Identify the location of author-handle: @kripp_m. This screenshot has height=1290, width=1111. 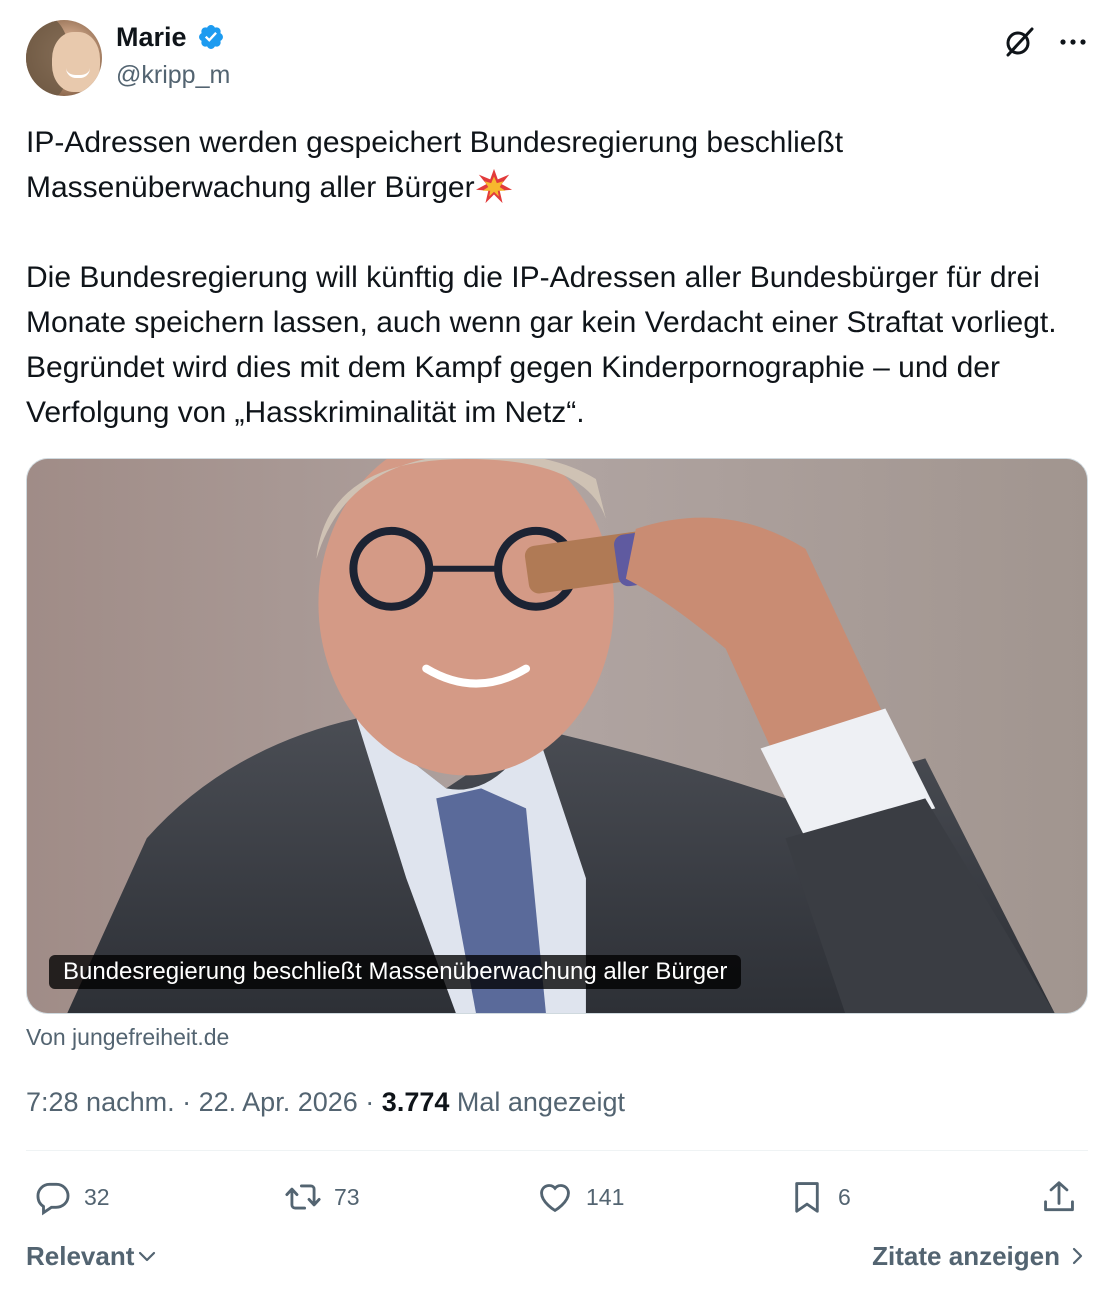
(173, 75).